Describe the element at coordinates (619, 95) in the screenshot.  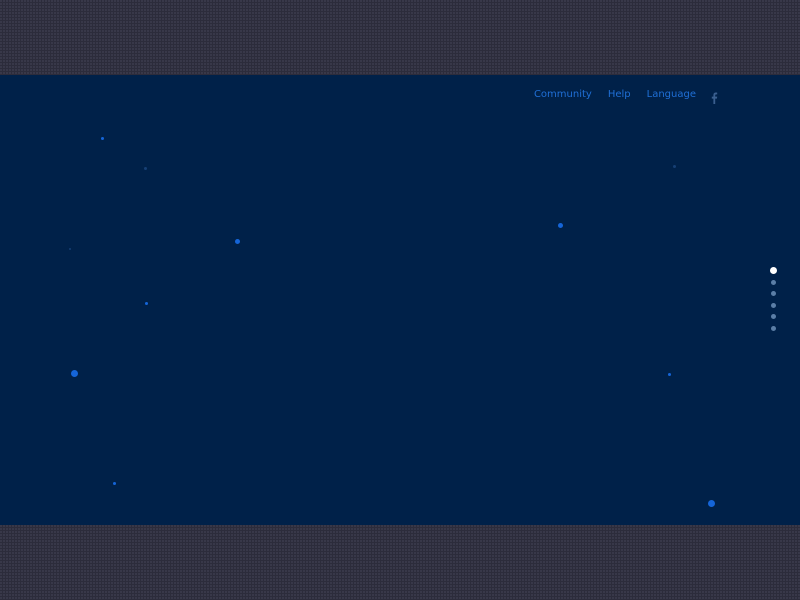
I see `nav-help-link: Help` at that location.